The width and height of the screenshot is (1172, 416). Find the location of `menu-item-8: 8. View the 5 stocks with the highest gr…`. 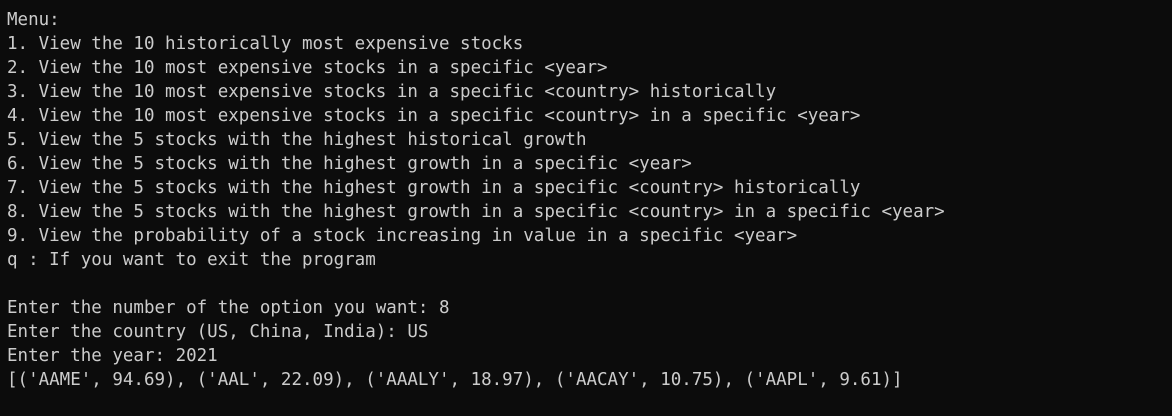

menu-item-8: 8. View the 5 stocks with the highest gr… is located at coordinates (476, 212).